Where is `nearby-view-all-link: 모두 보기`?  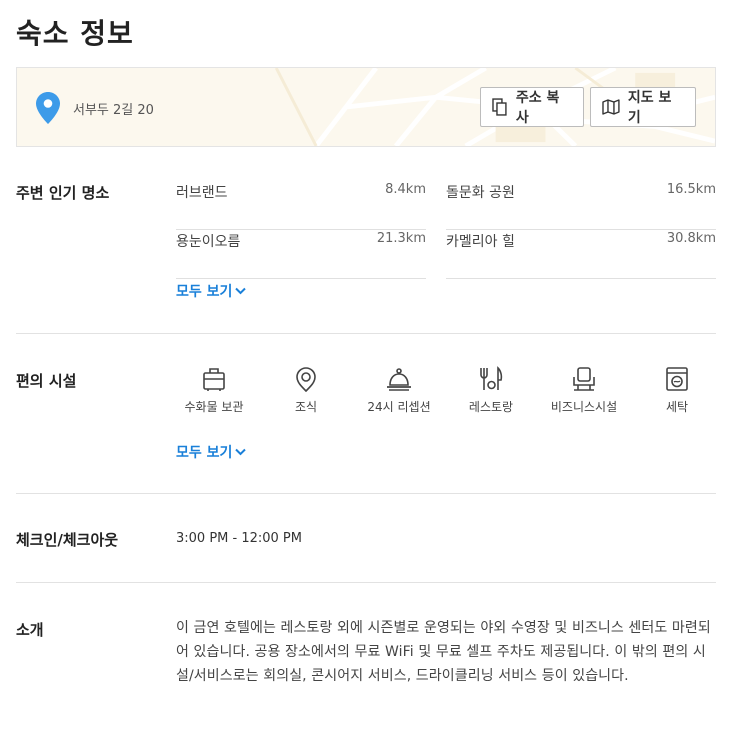
nearby-view-all-link: 모두 보기 is located at coordinates (211, 291).